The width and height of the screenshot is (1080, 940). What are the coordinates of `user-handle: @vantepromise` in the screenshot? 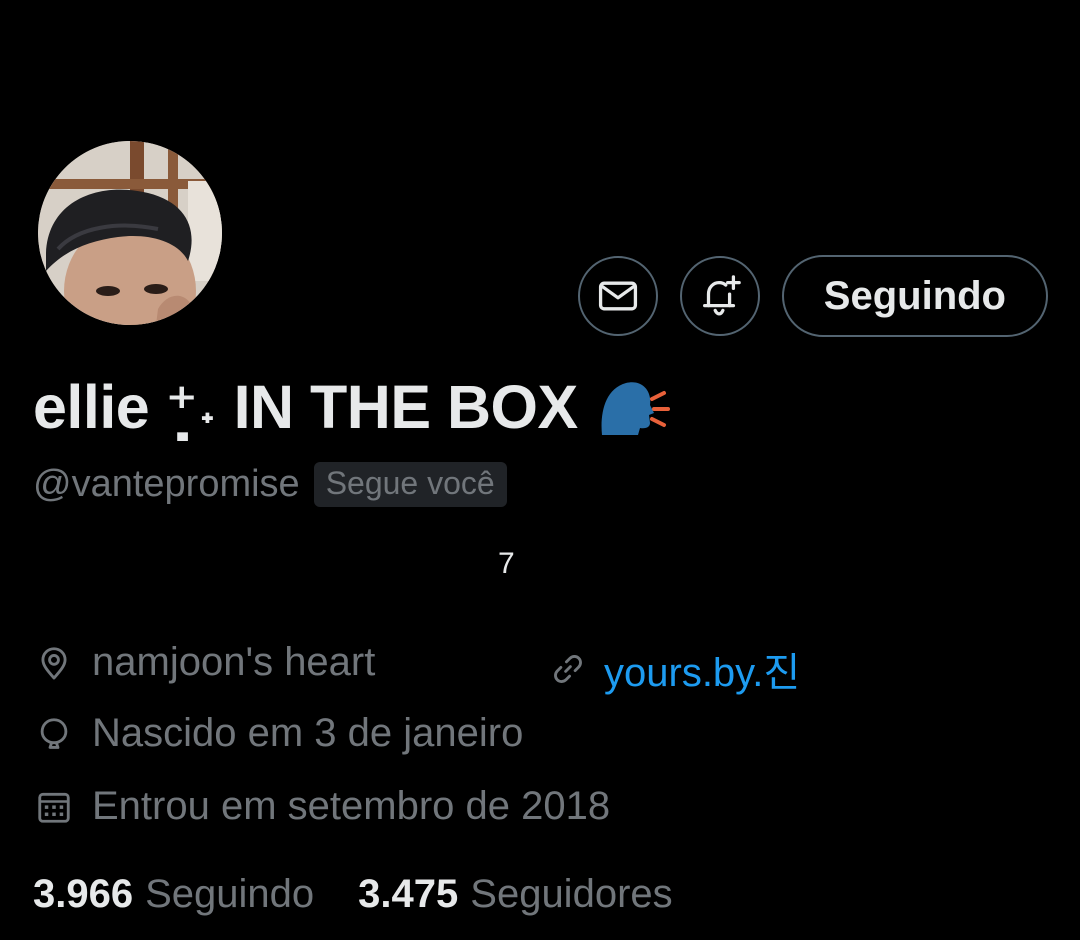 It's located at (166, 484).